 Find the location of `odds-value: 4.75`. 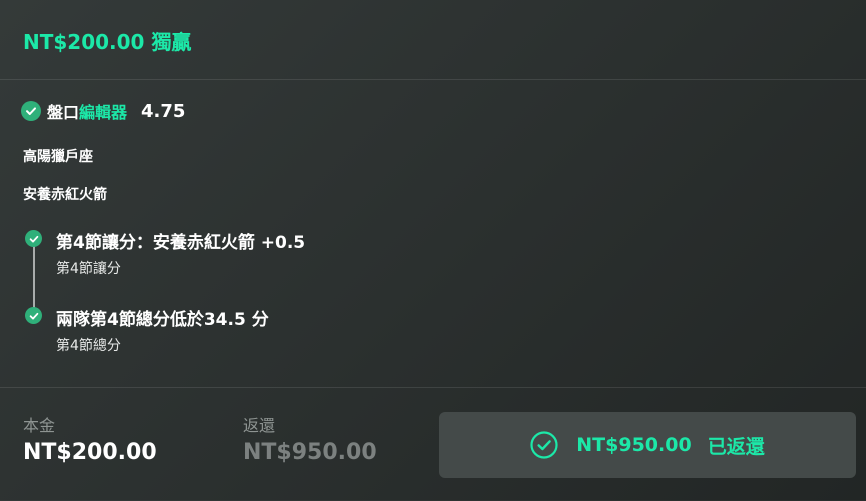

odds-value: 4.75 is located at coordinates (163, 111).